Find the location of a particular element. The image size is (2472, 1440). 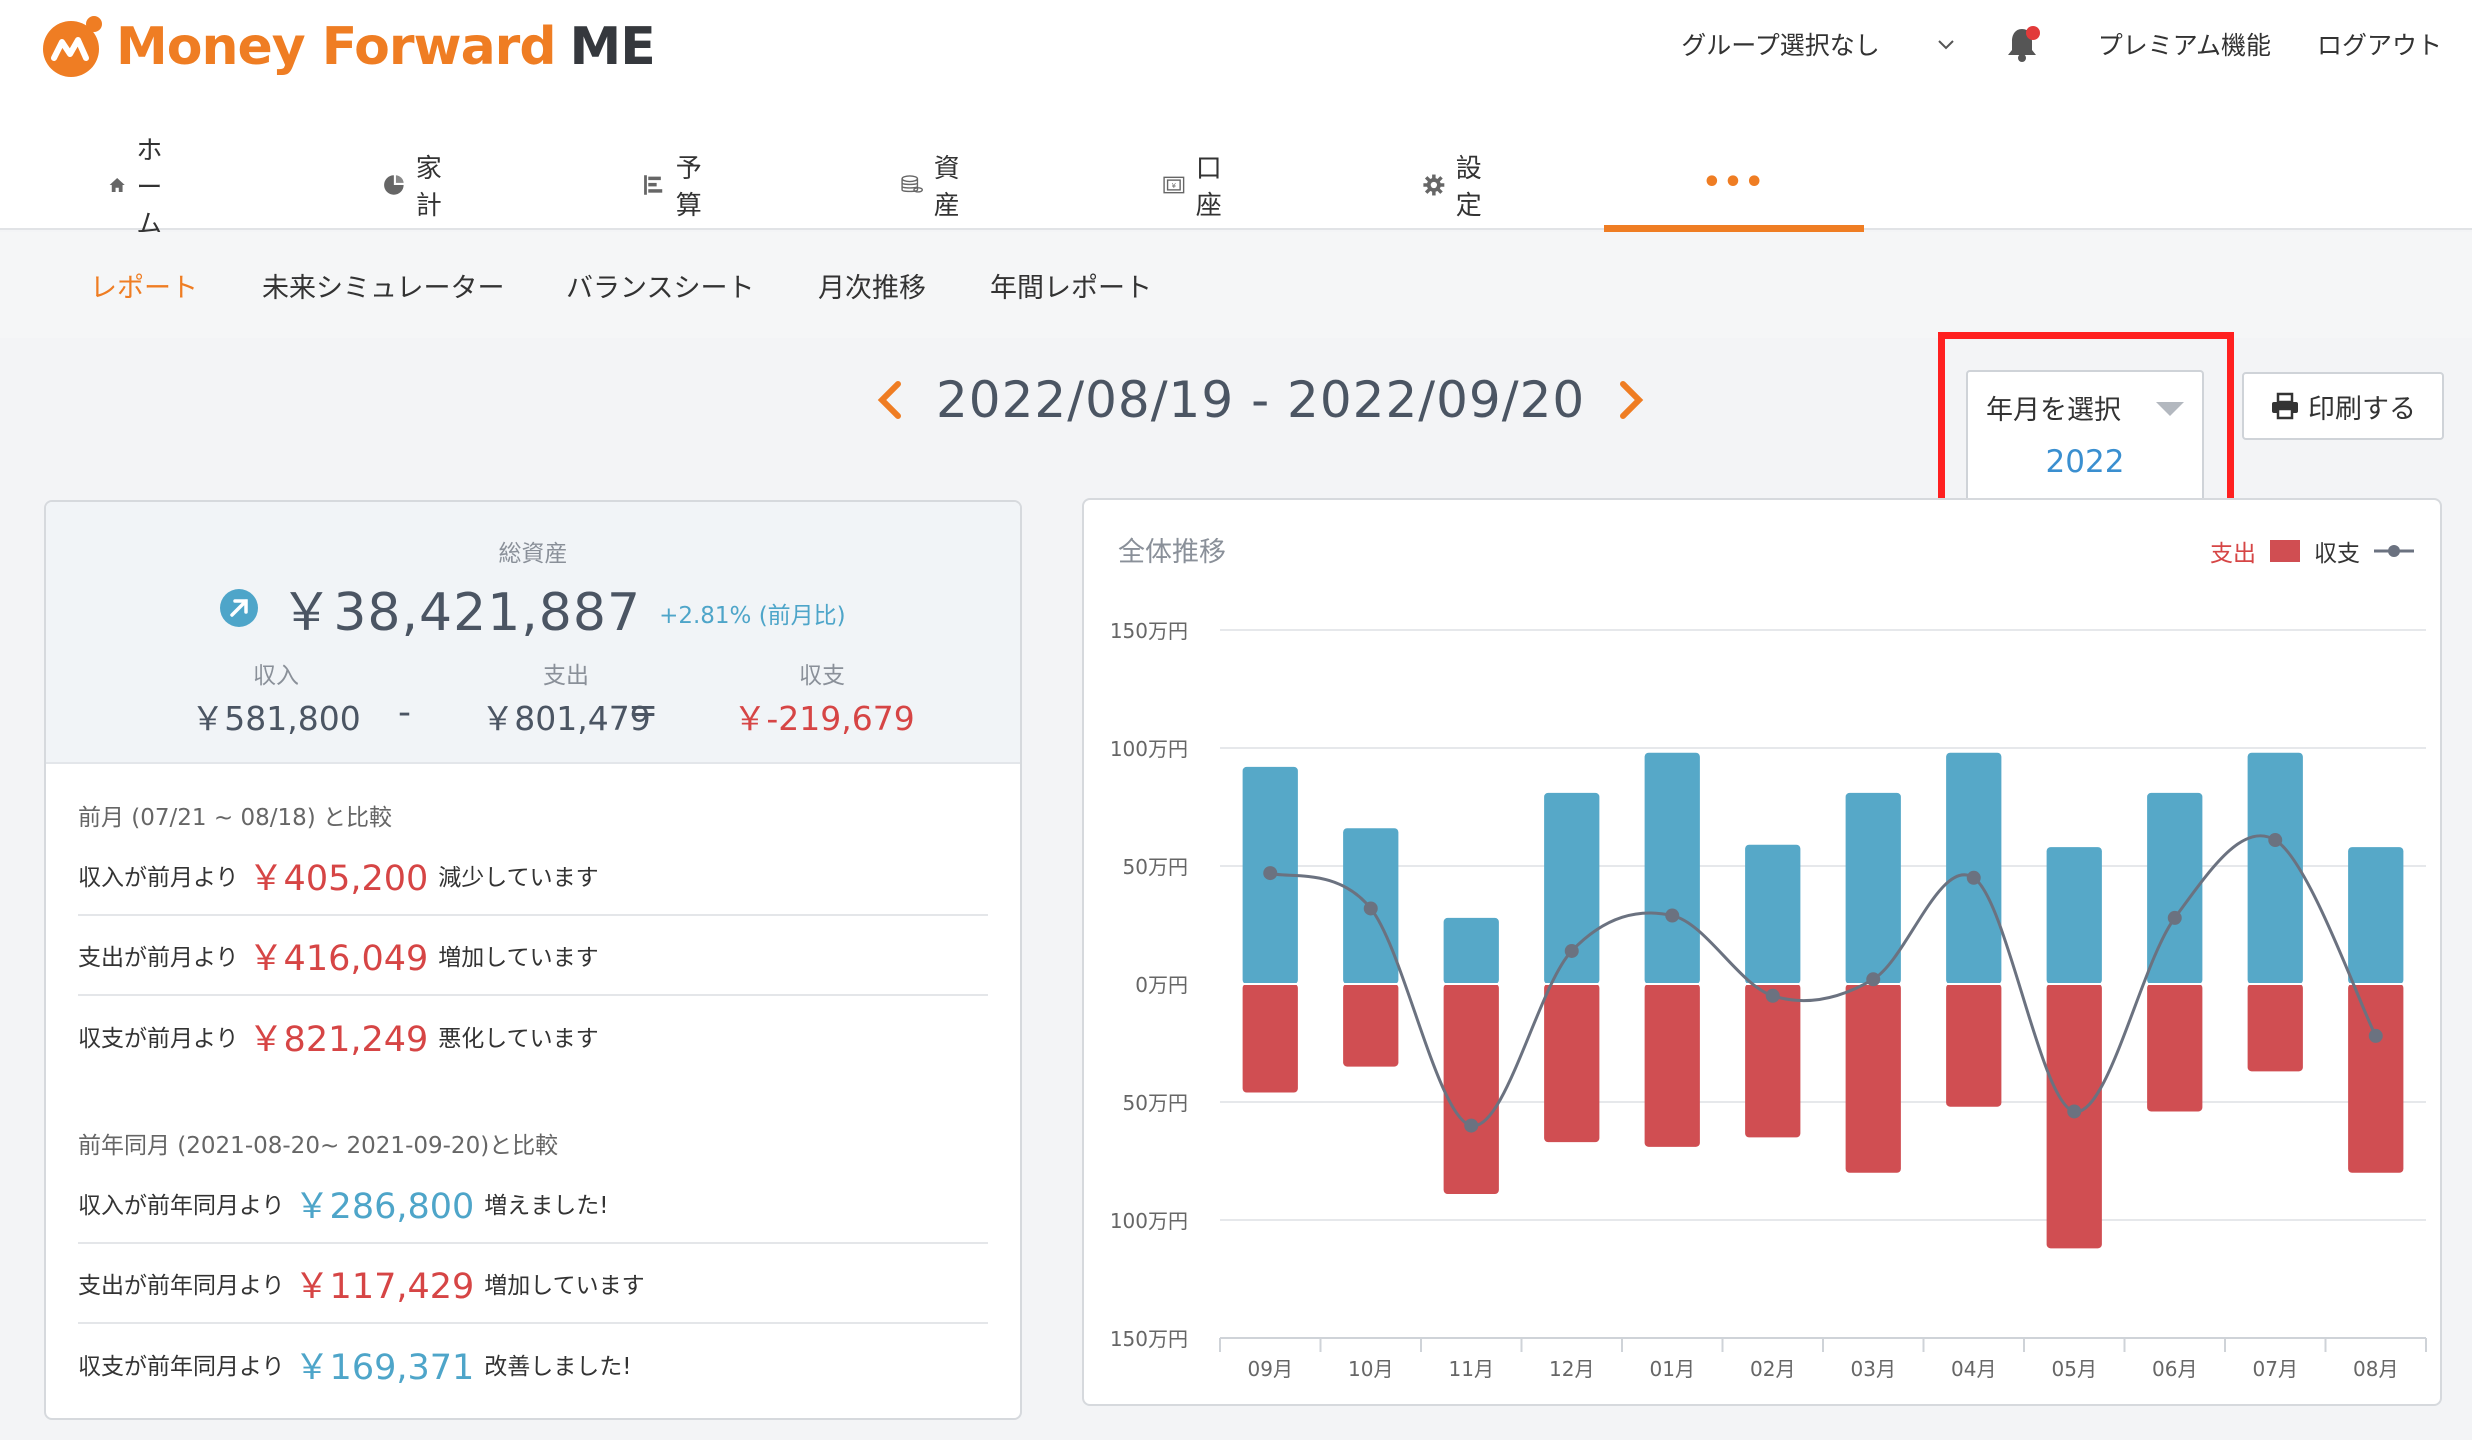

compare-year-amount: ￥286,800 is located at coordinates (384, 1206).